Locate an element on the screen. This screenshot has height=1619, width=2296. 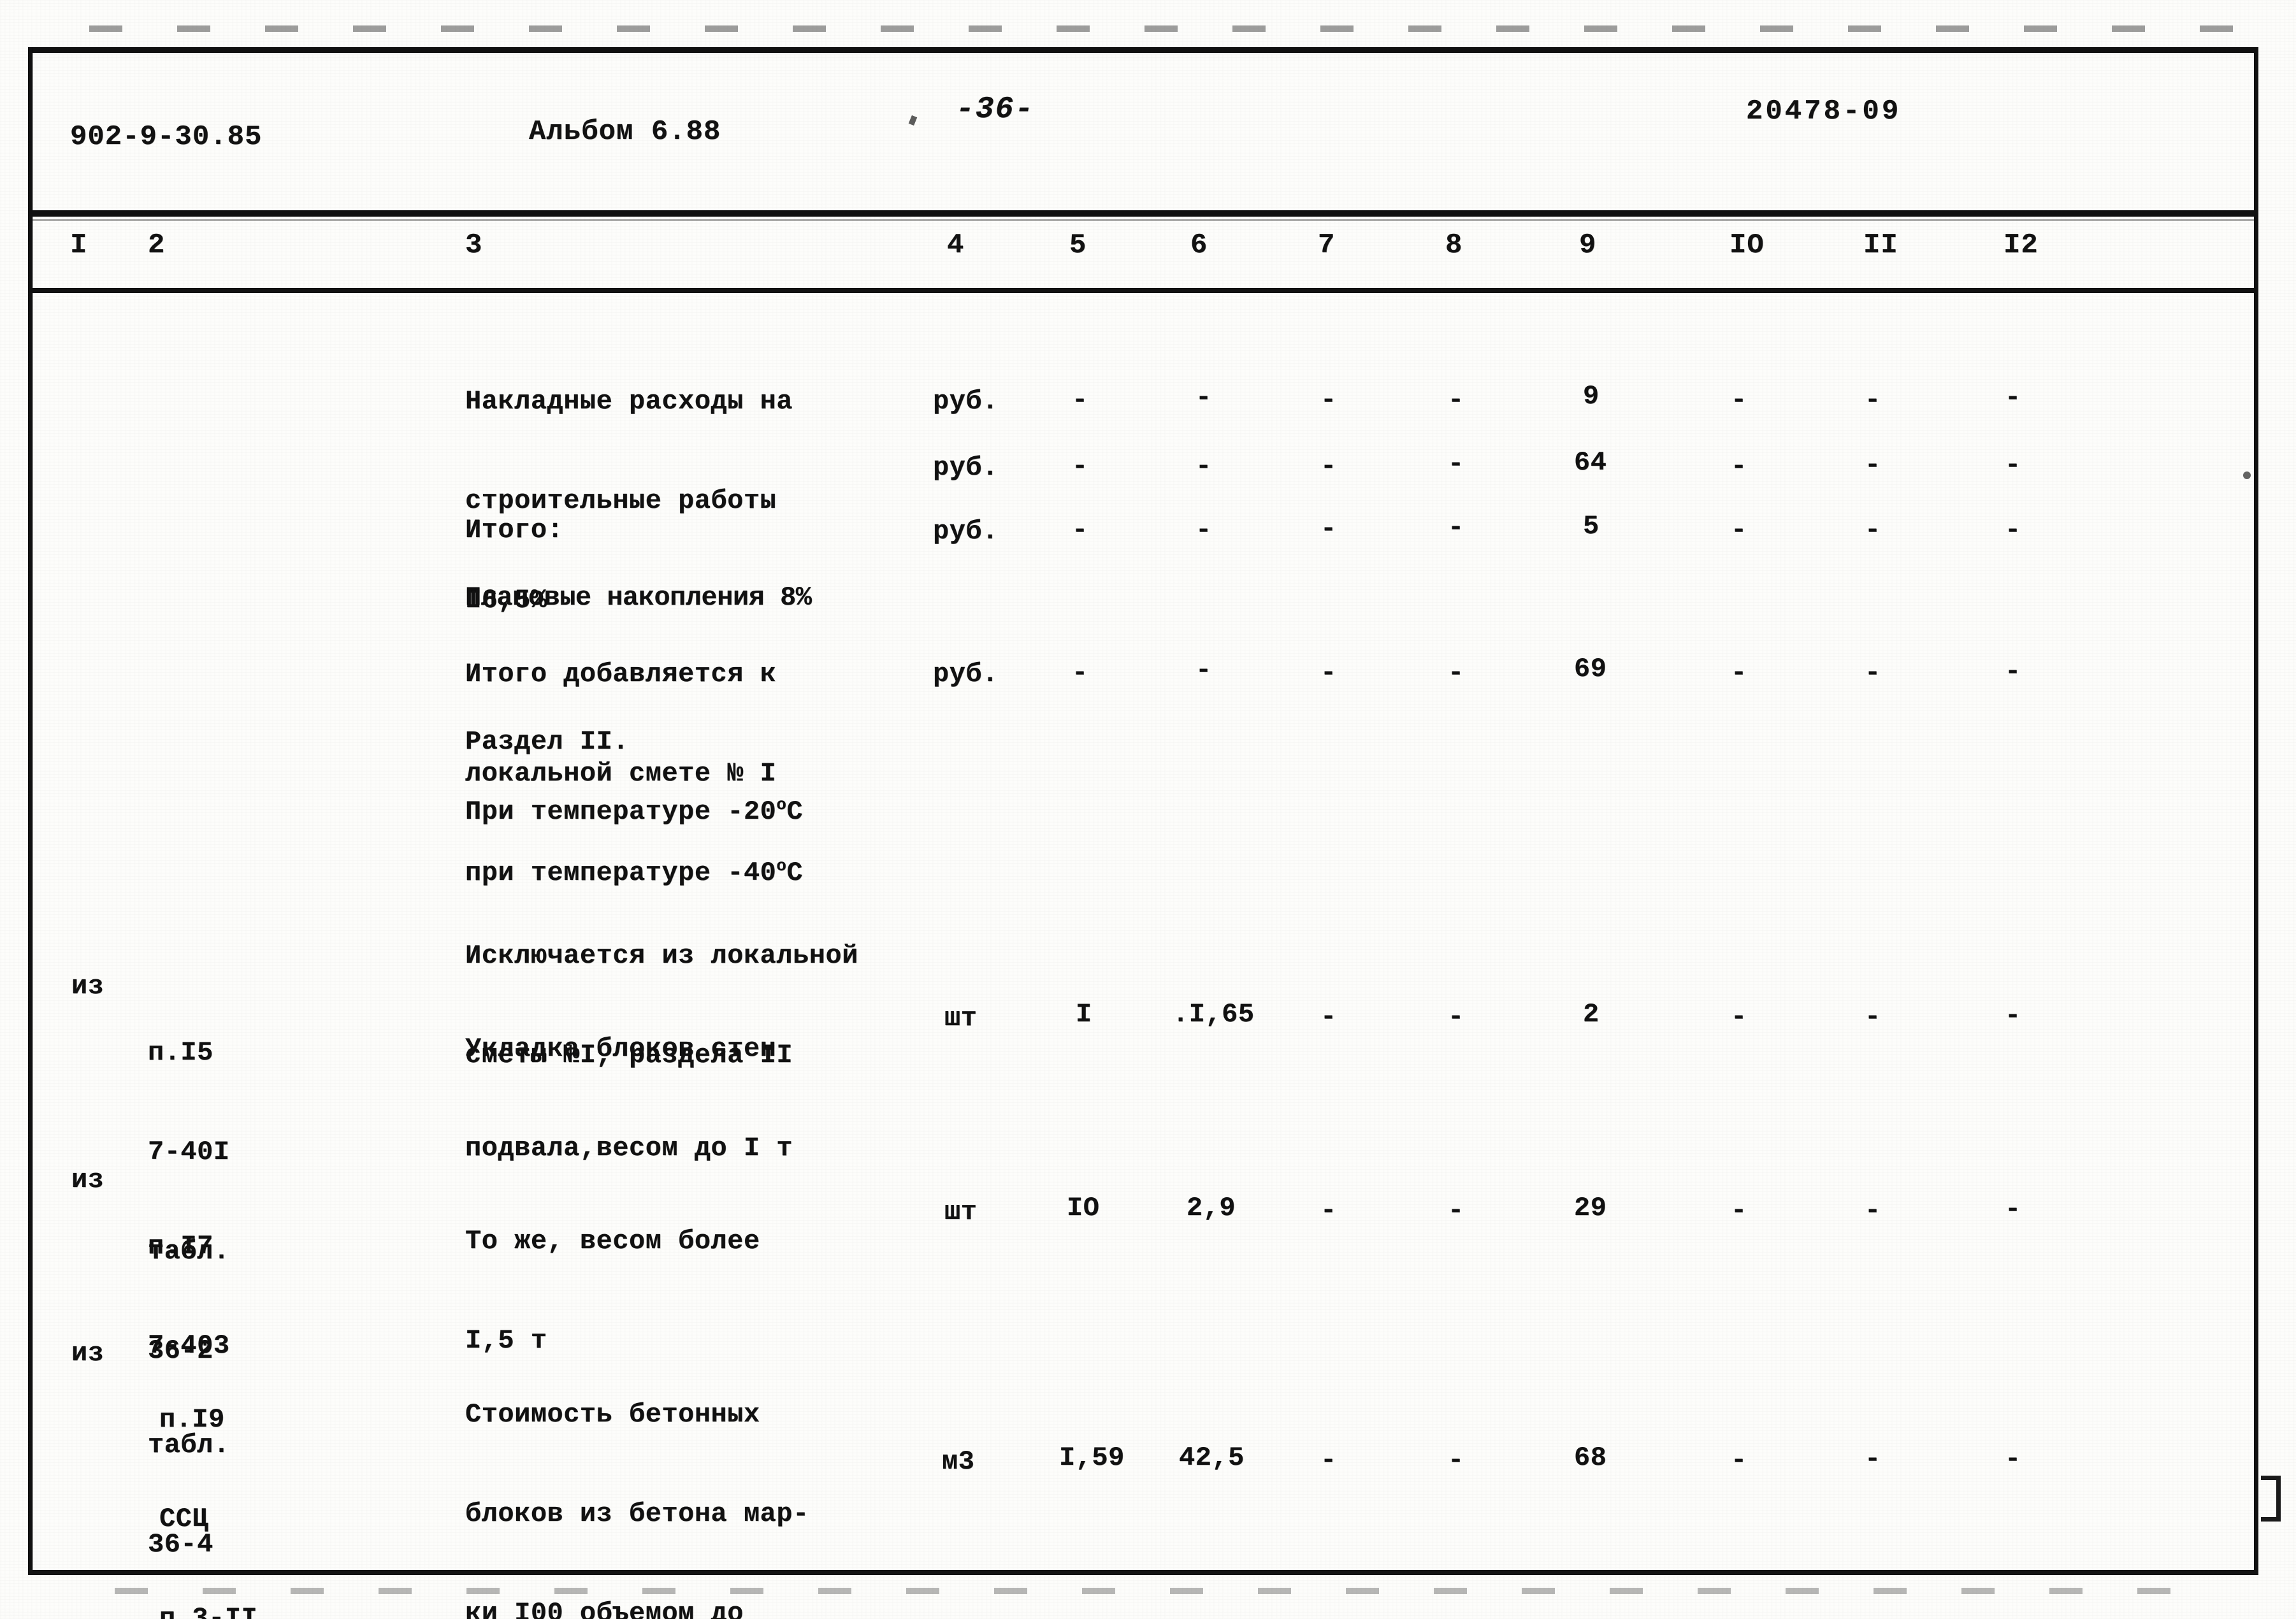
column-header-2: 2 is located at coordinates (157, 245).